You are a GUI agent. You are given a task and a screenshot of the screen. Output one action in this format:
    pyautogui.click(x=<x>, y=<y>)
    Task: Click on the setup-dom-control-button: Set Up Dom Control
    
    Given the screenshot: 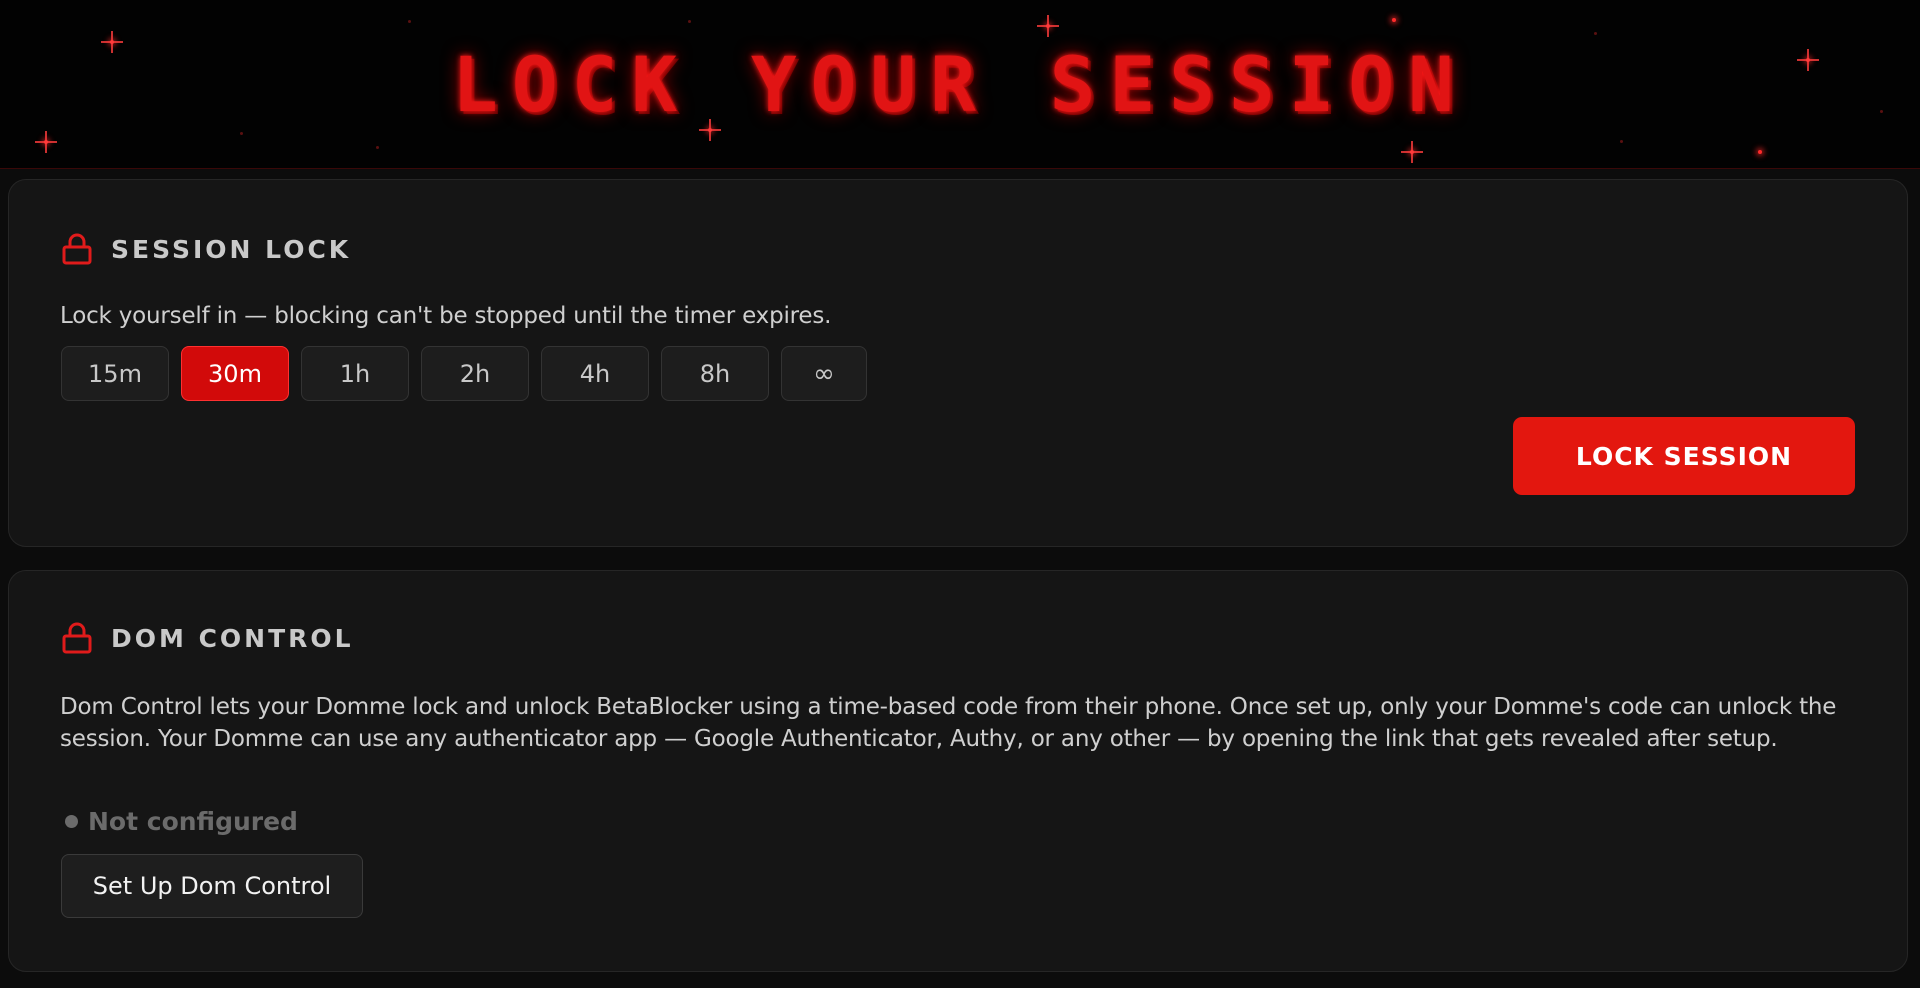 What is the action you would take?
    pyautogui.click(x=212, y=886)
    